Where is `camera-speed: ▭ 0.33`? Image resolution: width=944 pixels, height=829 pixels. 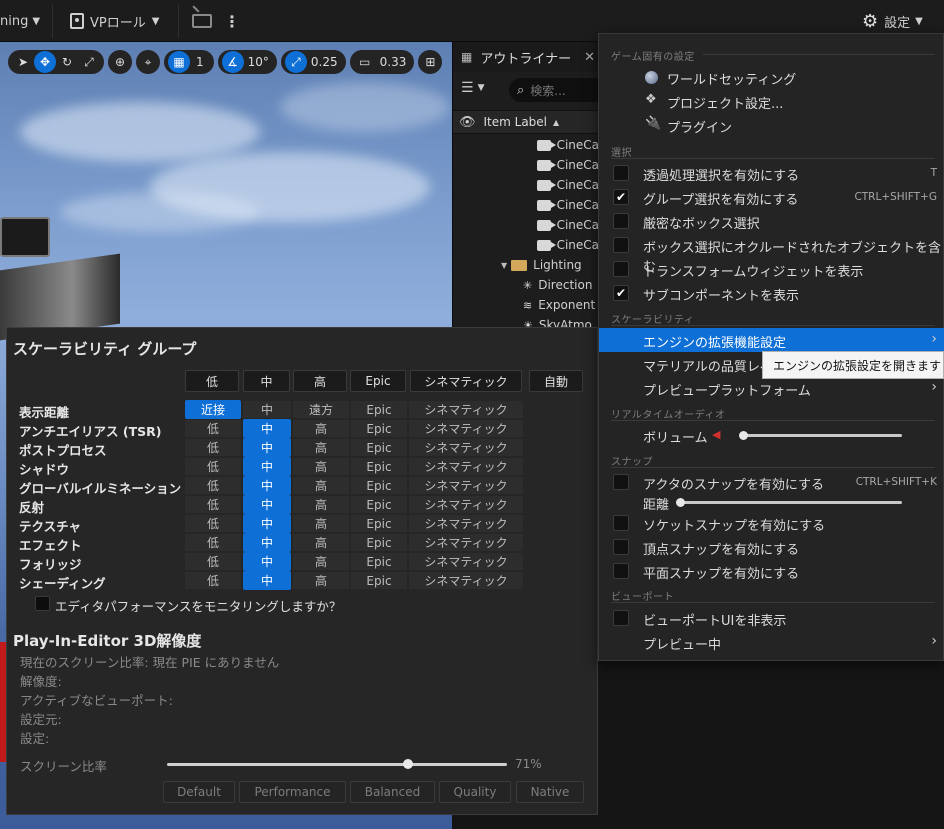
camera-speed: ▭ 0.33 is located at coordinates (382, 62).